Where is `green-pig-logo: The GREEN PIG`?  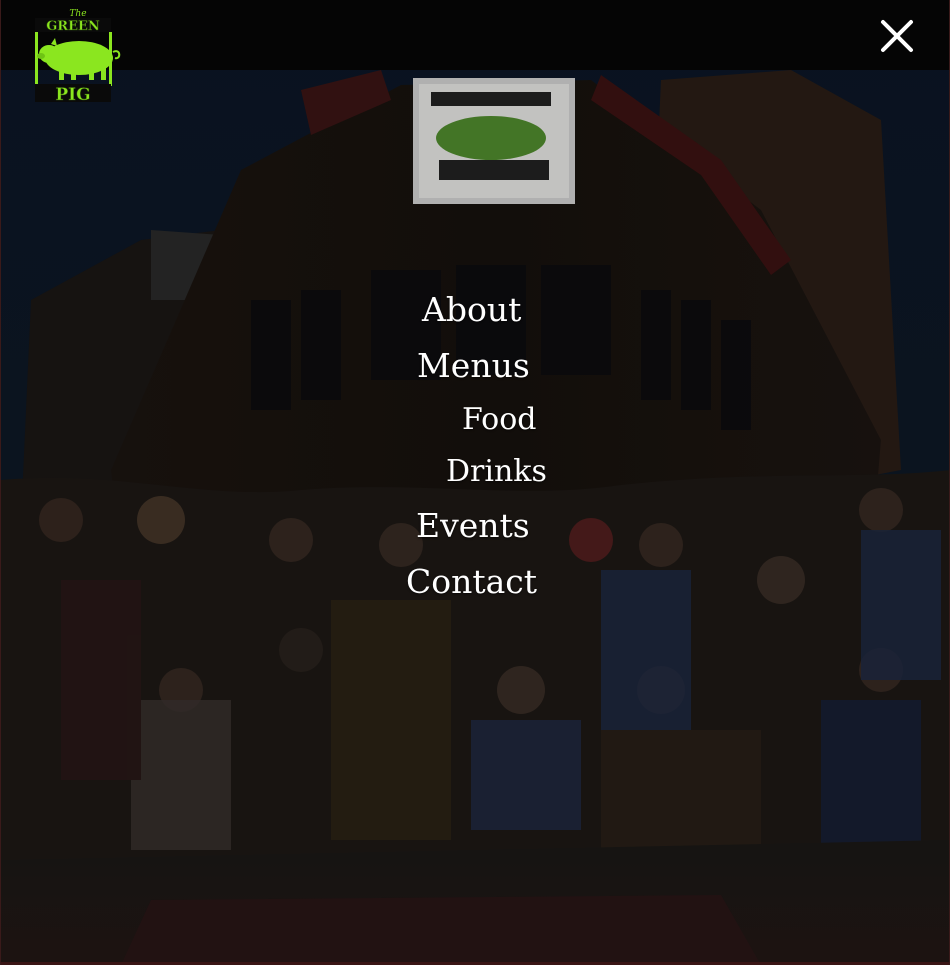
green-pig-logo: The GREEN PIG is located at coordinates (78, 56).